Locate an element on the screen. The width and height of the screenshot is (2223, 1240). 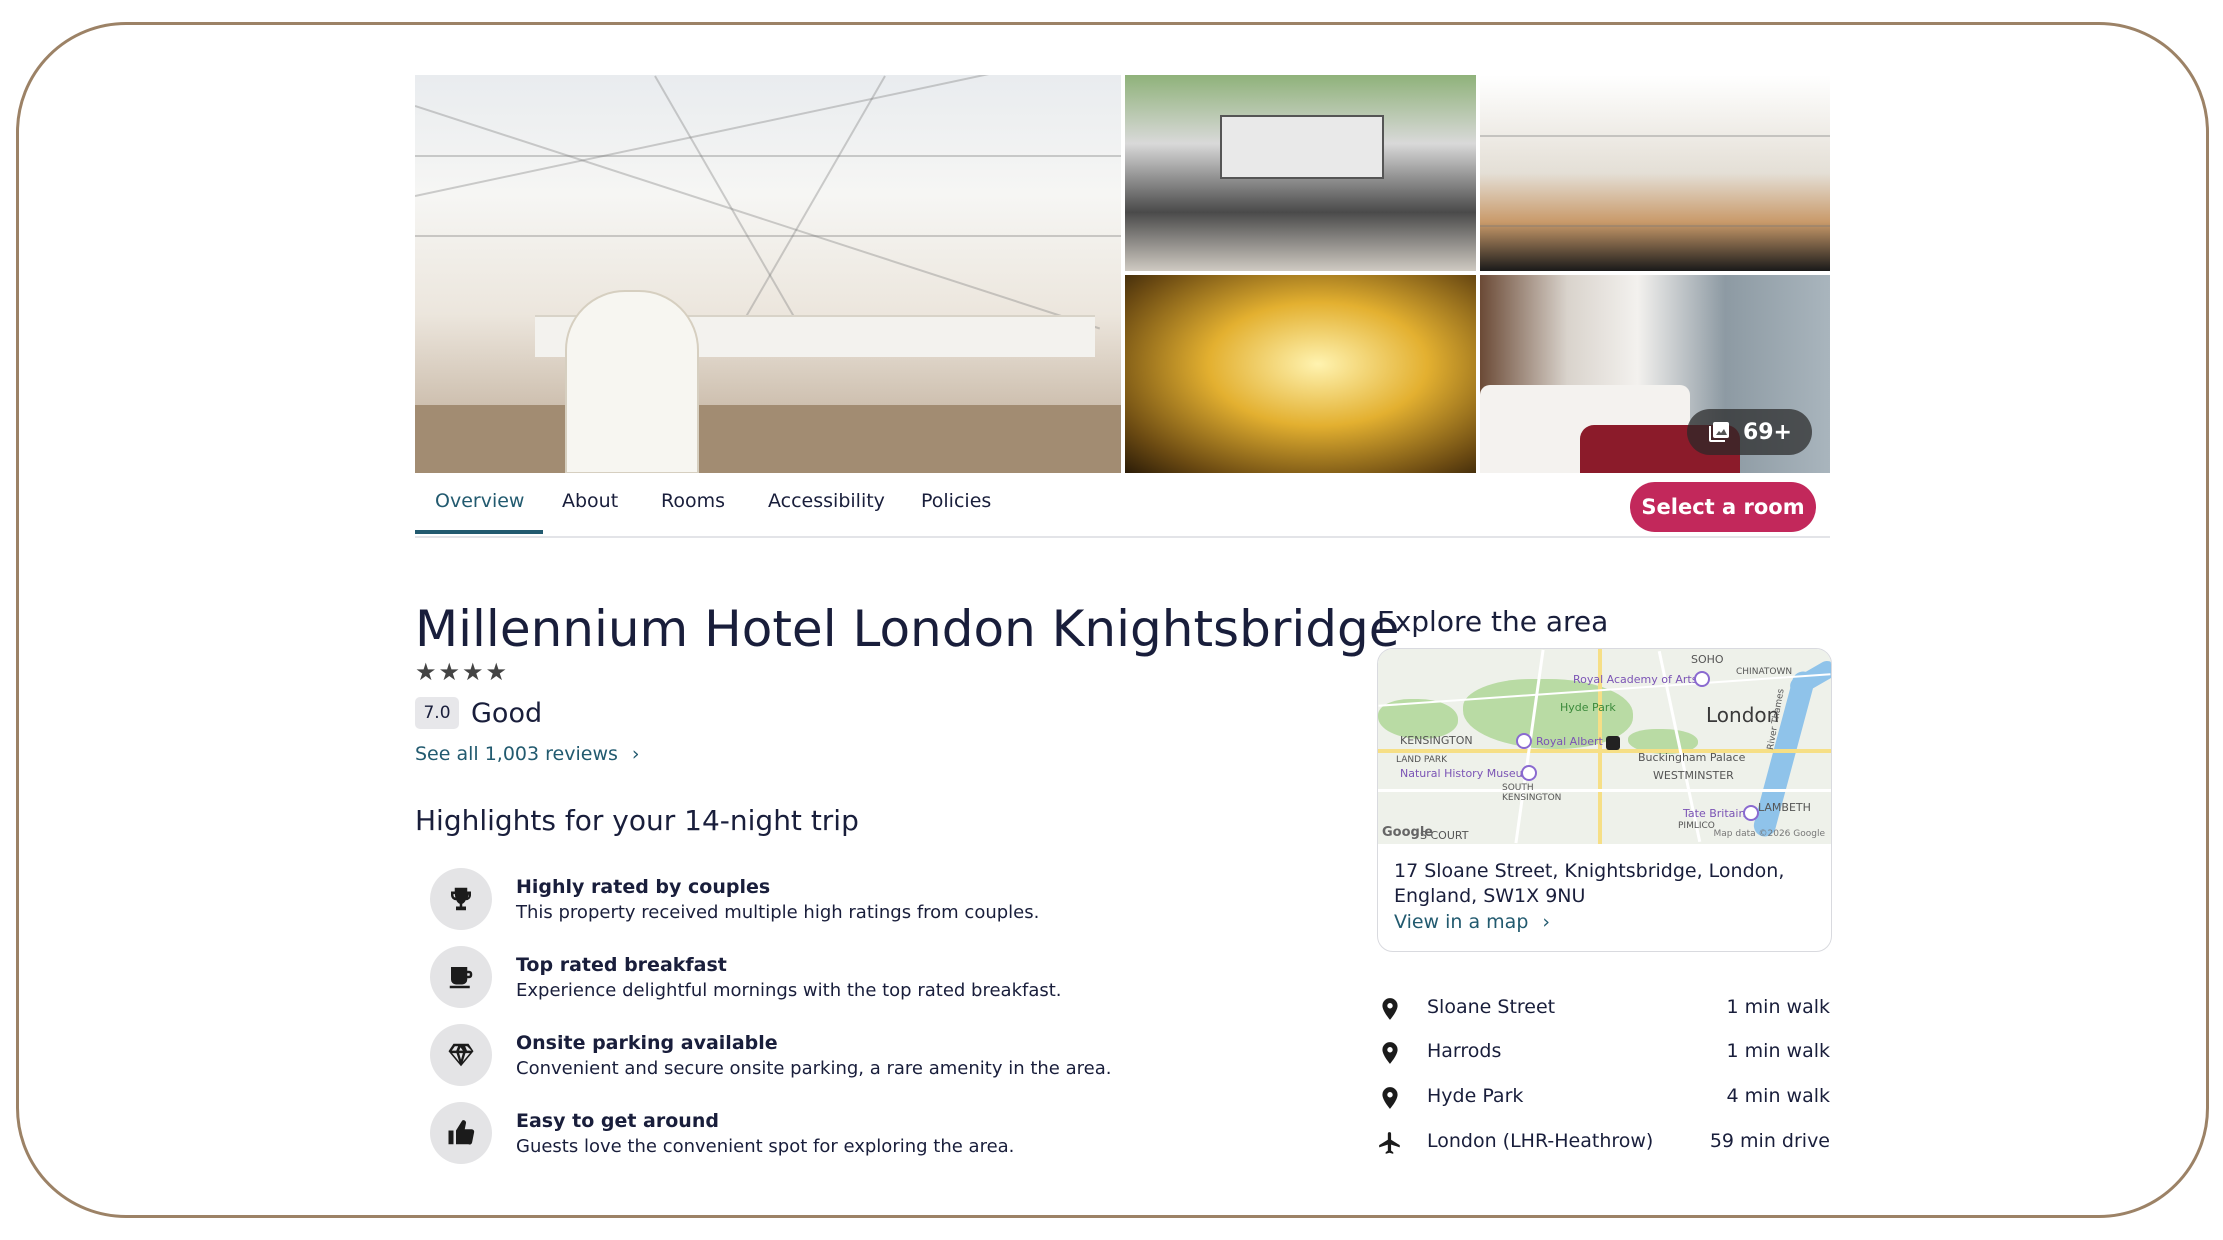
gallery-photo-room: 69+ is located at coordinates (1655, 374).